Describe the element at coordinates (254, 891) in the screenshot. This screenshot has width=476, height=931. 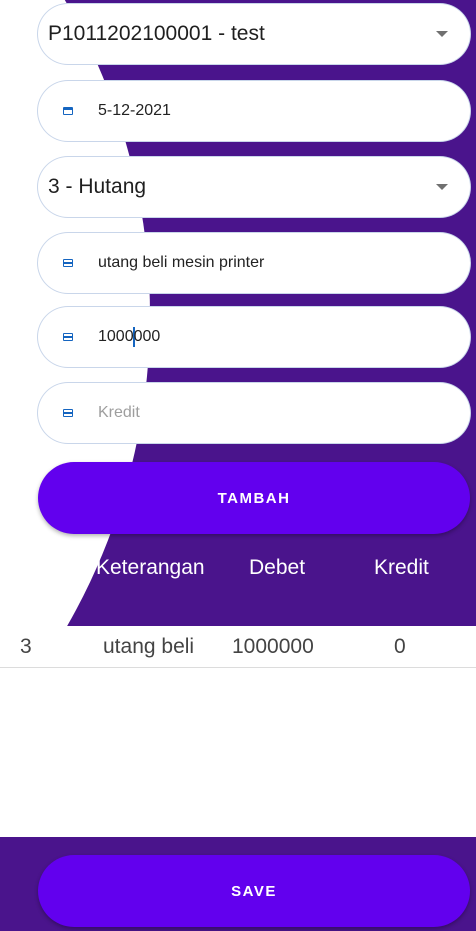
I see `save-button: SAVE` at that location.